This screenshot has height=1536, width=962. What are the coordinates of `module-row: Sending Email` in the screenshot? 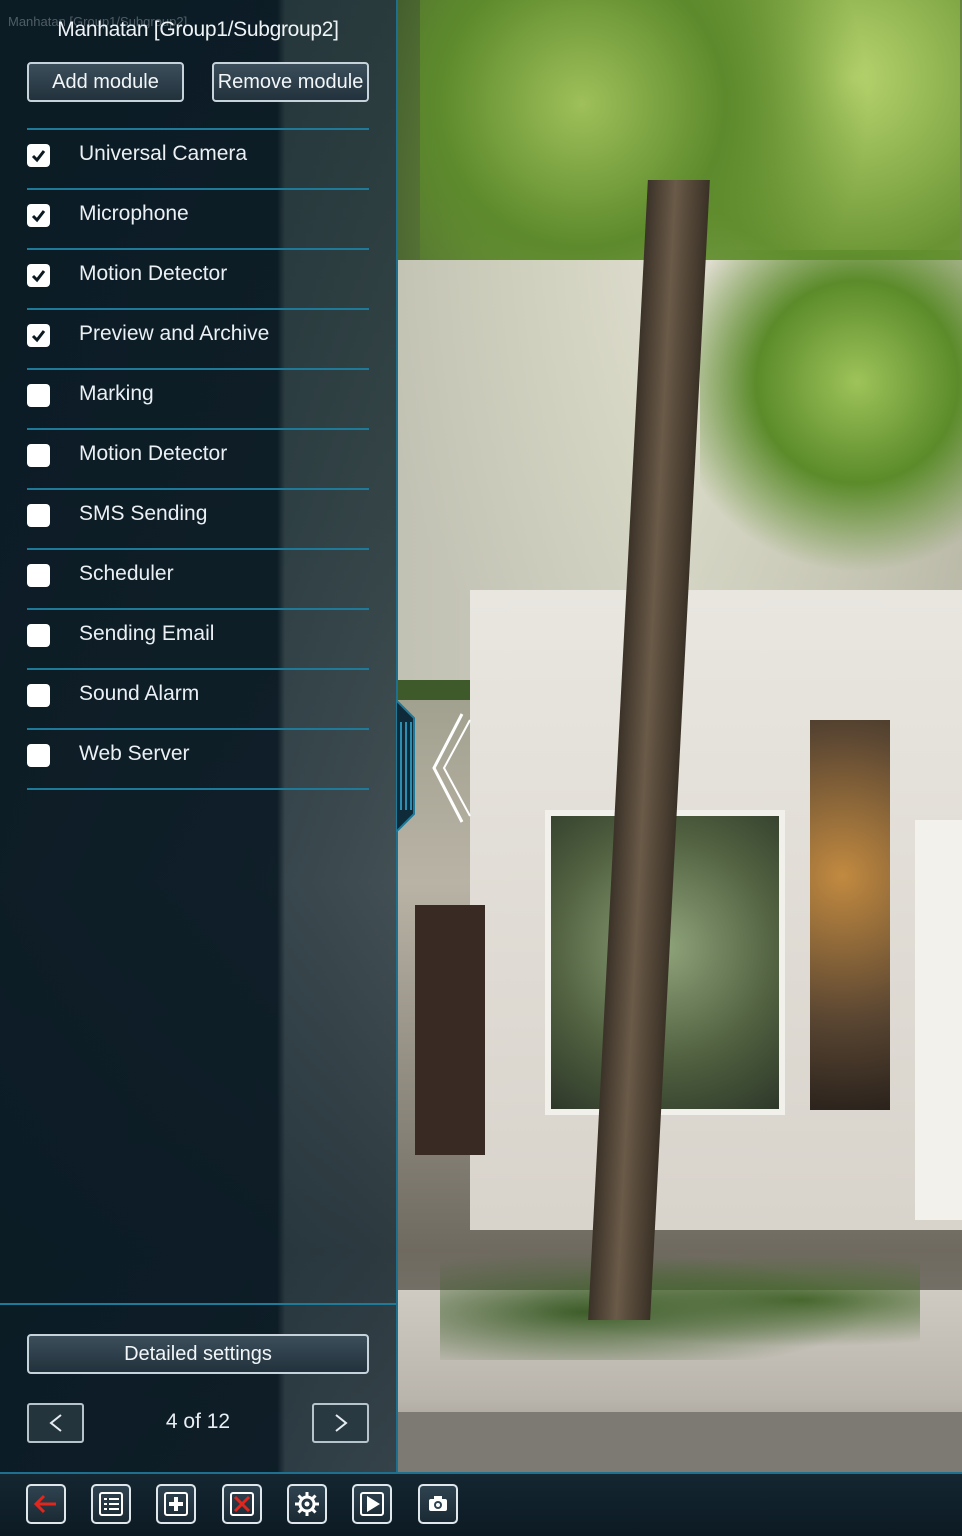 It's located at (198, 638).